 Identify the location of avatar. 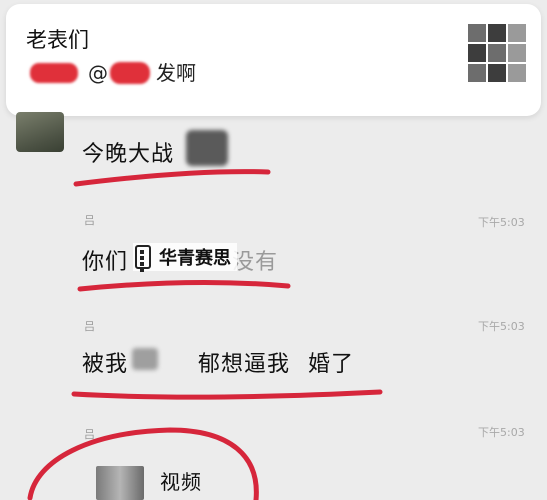
(40, 132).